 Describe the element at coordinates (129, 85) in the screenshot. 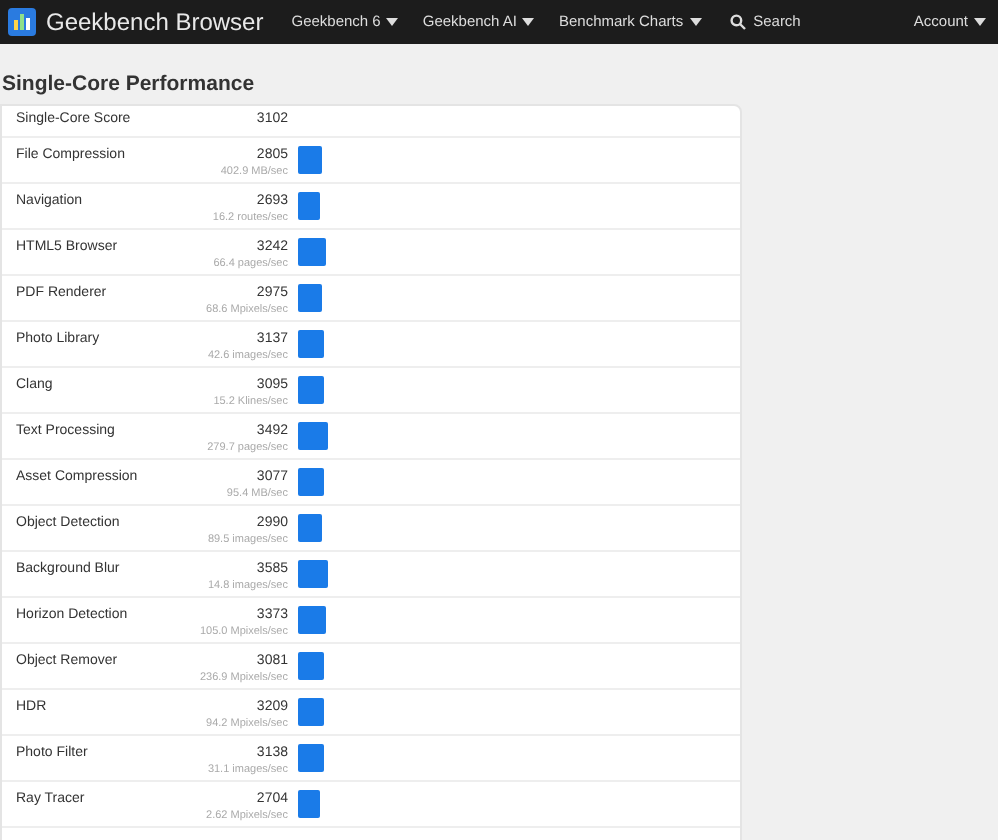

I see `section-heading: Single-Core Performance` at that location.